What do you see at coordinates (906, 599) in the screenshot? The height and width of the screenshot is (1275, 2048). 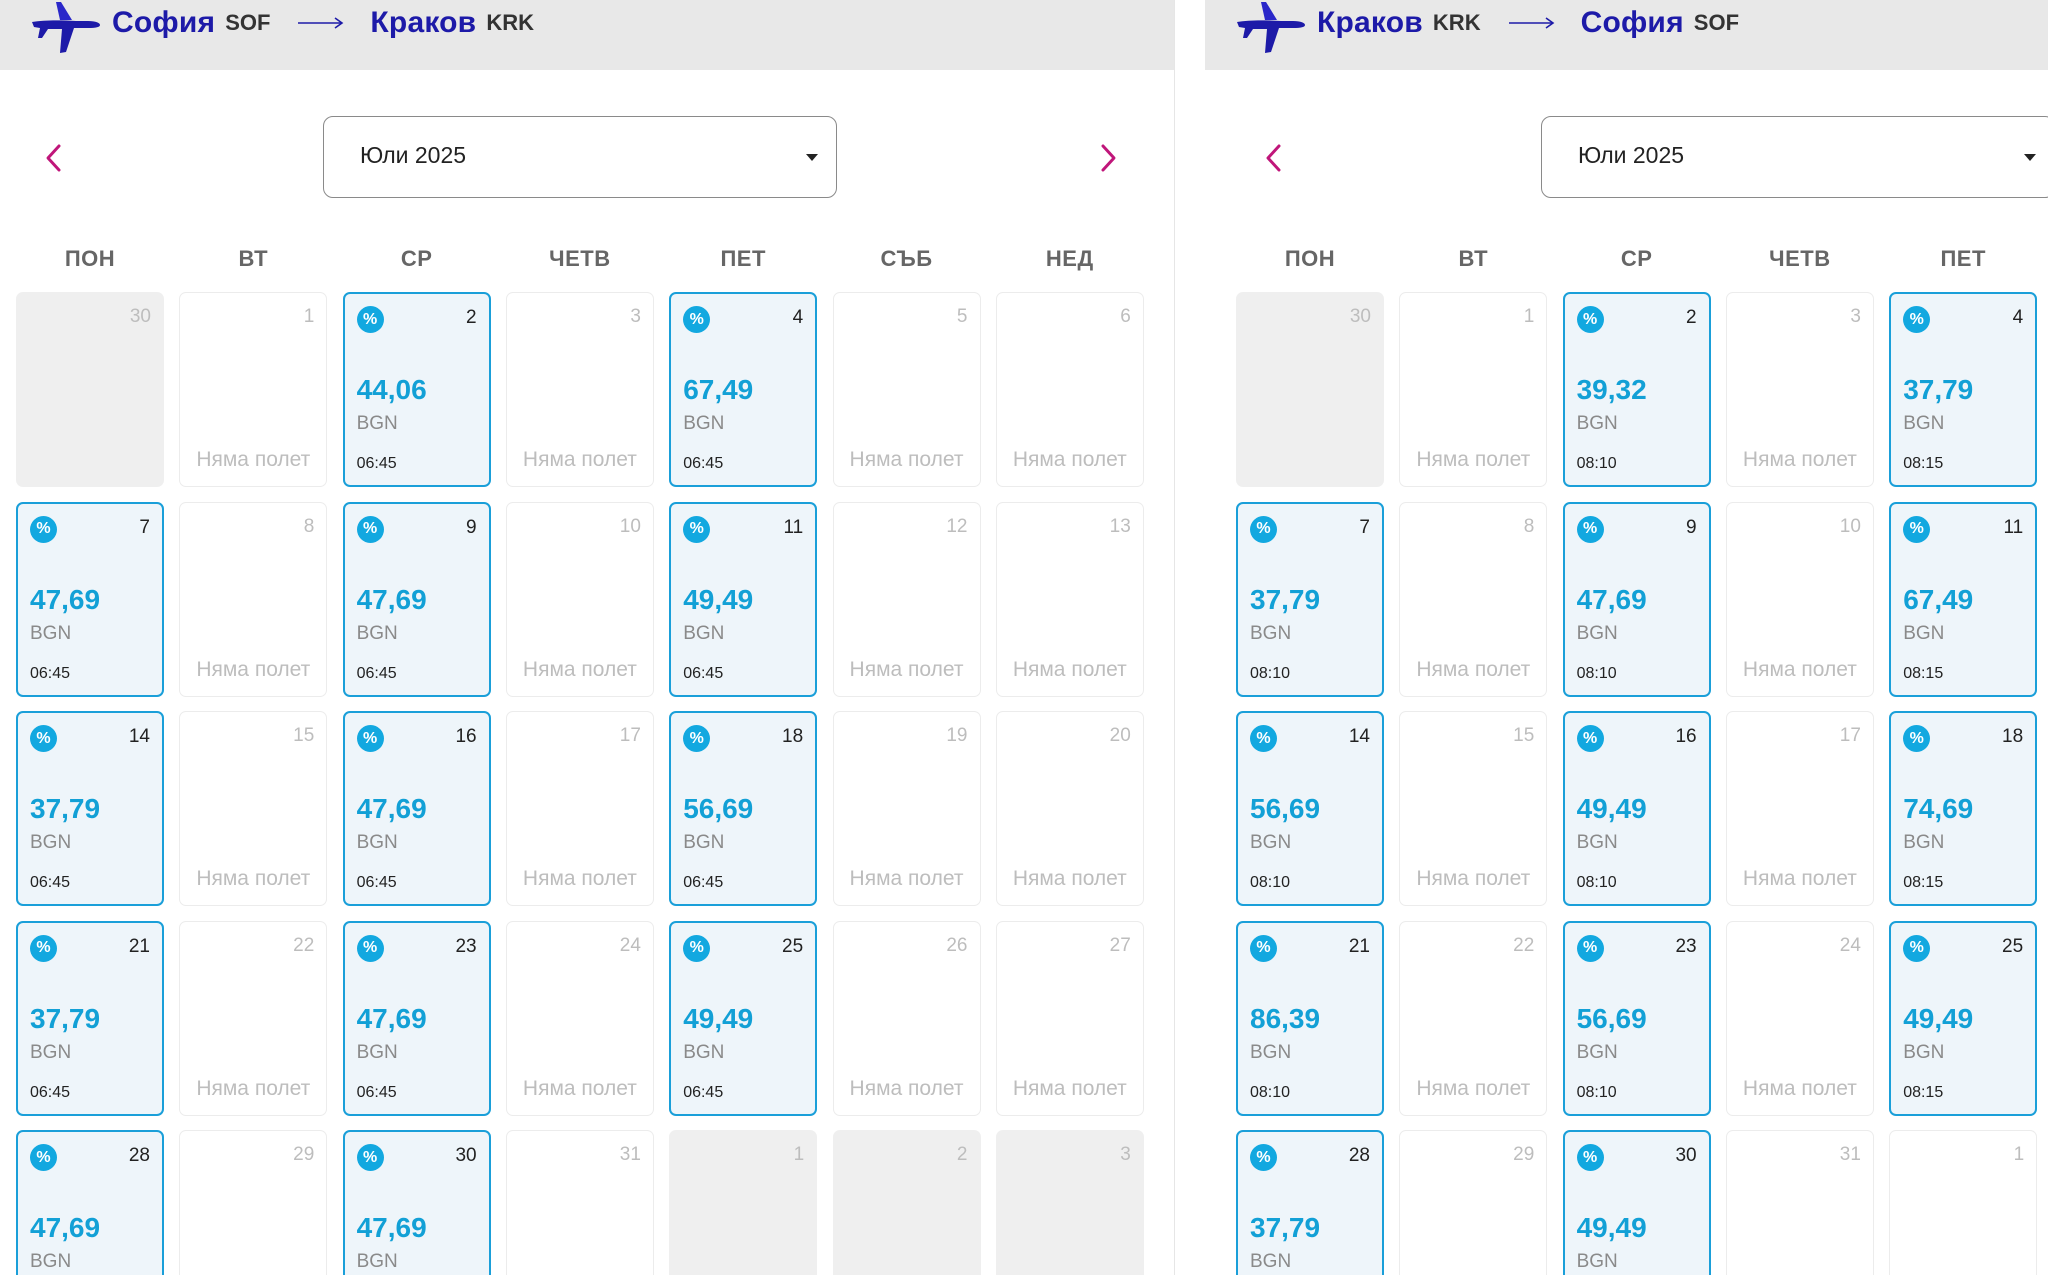 I see `calendar-day: 12 Няма полет` at bounding box center [906, 599].